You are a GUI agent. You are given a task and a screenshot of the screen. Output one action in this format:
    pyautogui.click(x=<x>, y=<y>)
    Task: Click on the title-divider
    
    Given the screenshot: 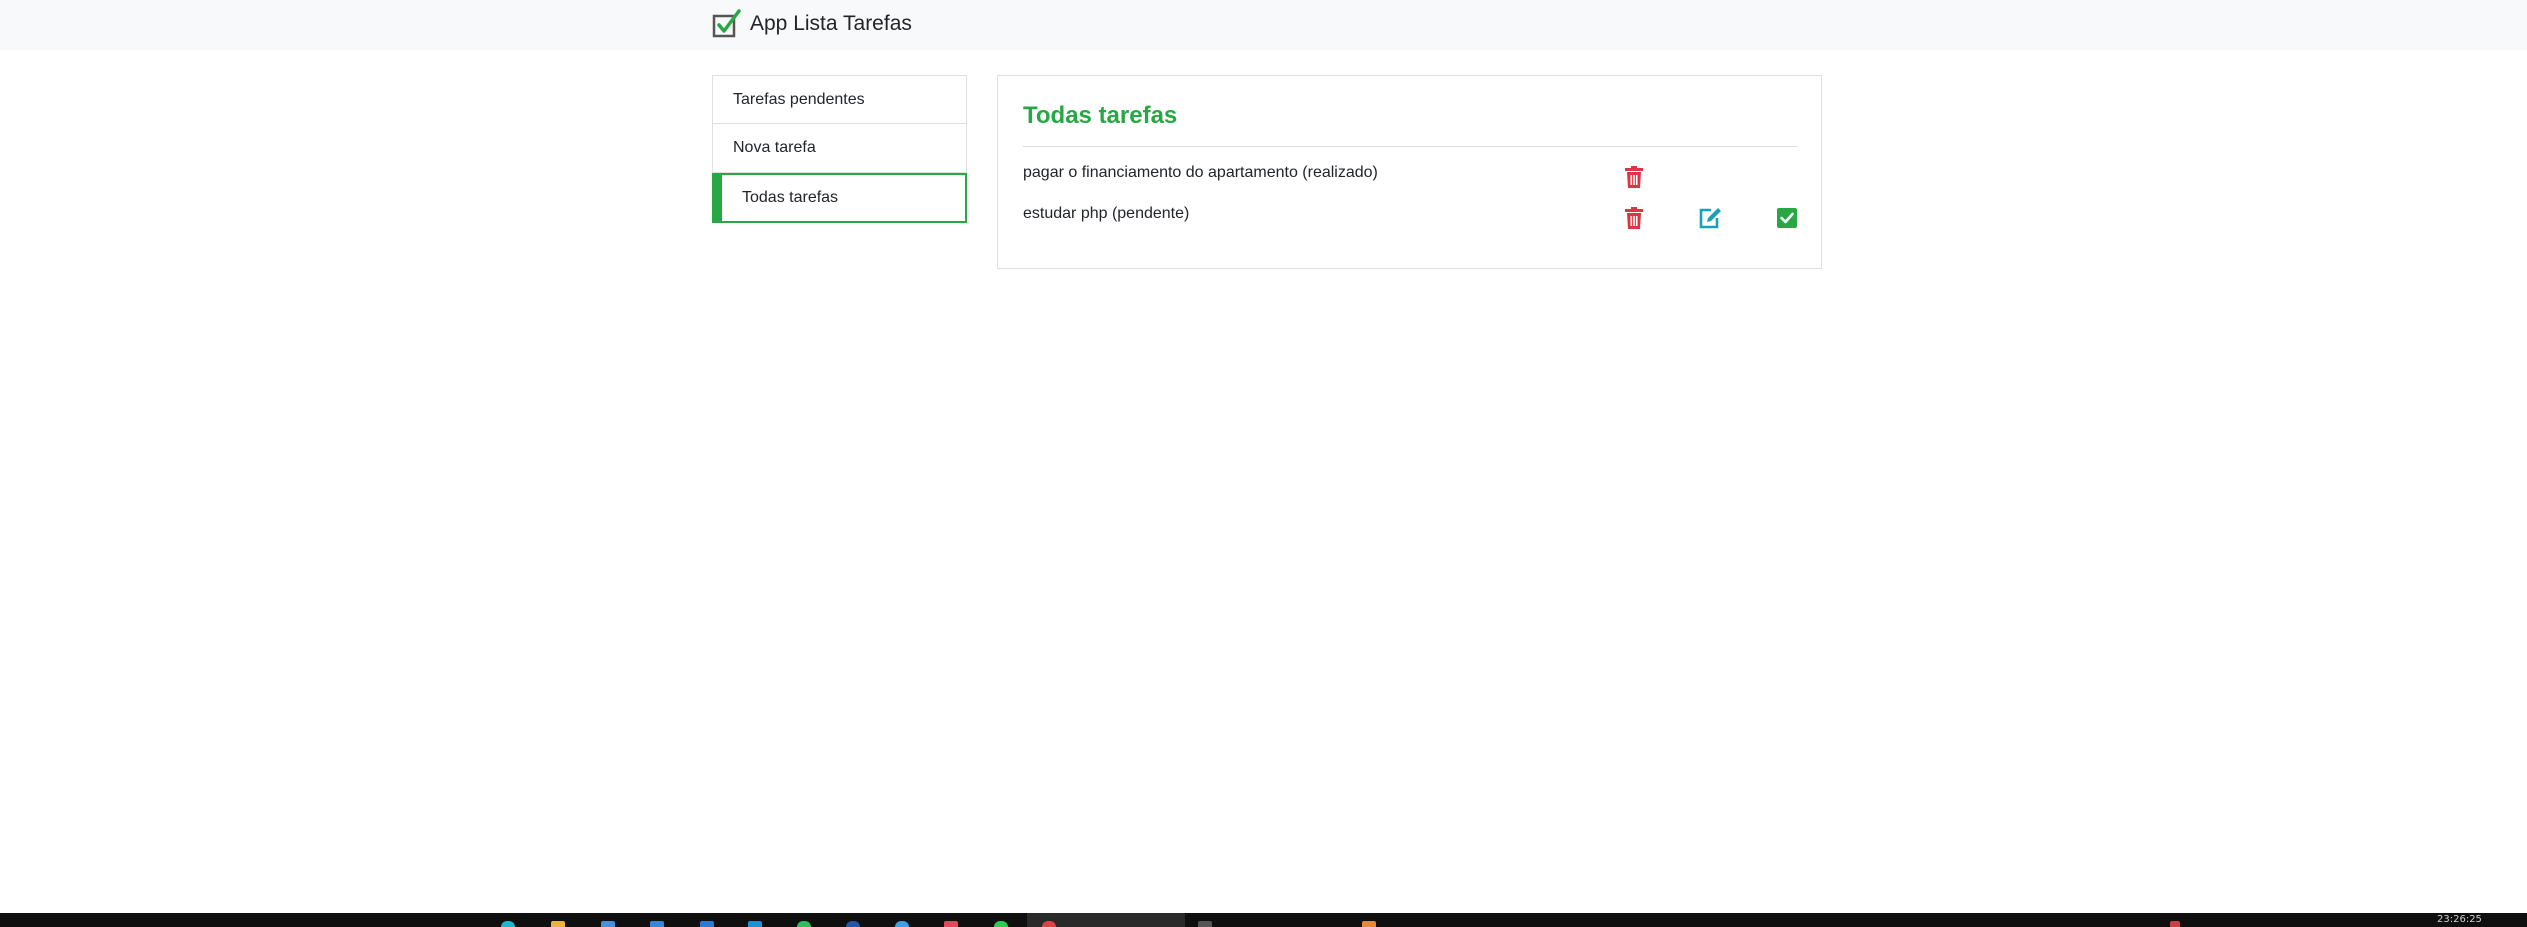 What is the action you would take?
    pyautogui.click(x=1410, y=146)
    